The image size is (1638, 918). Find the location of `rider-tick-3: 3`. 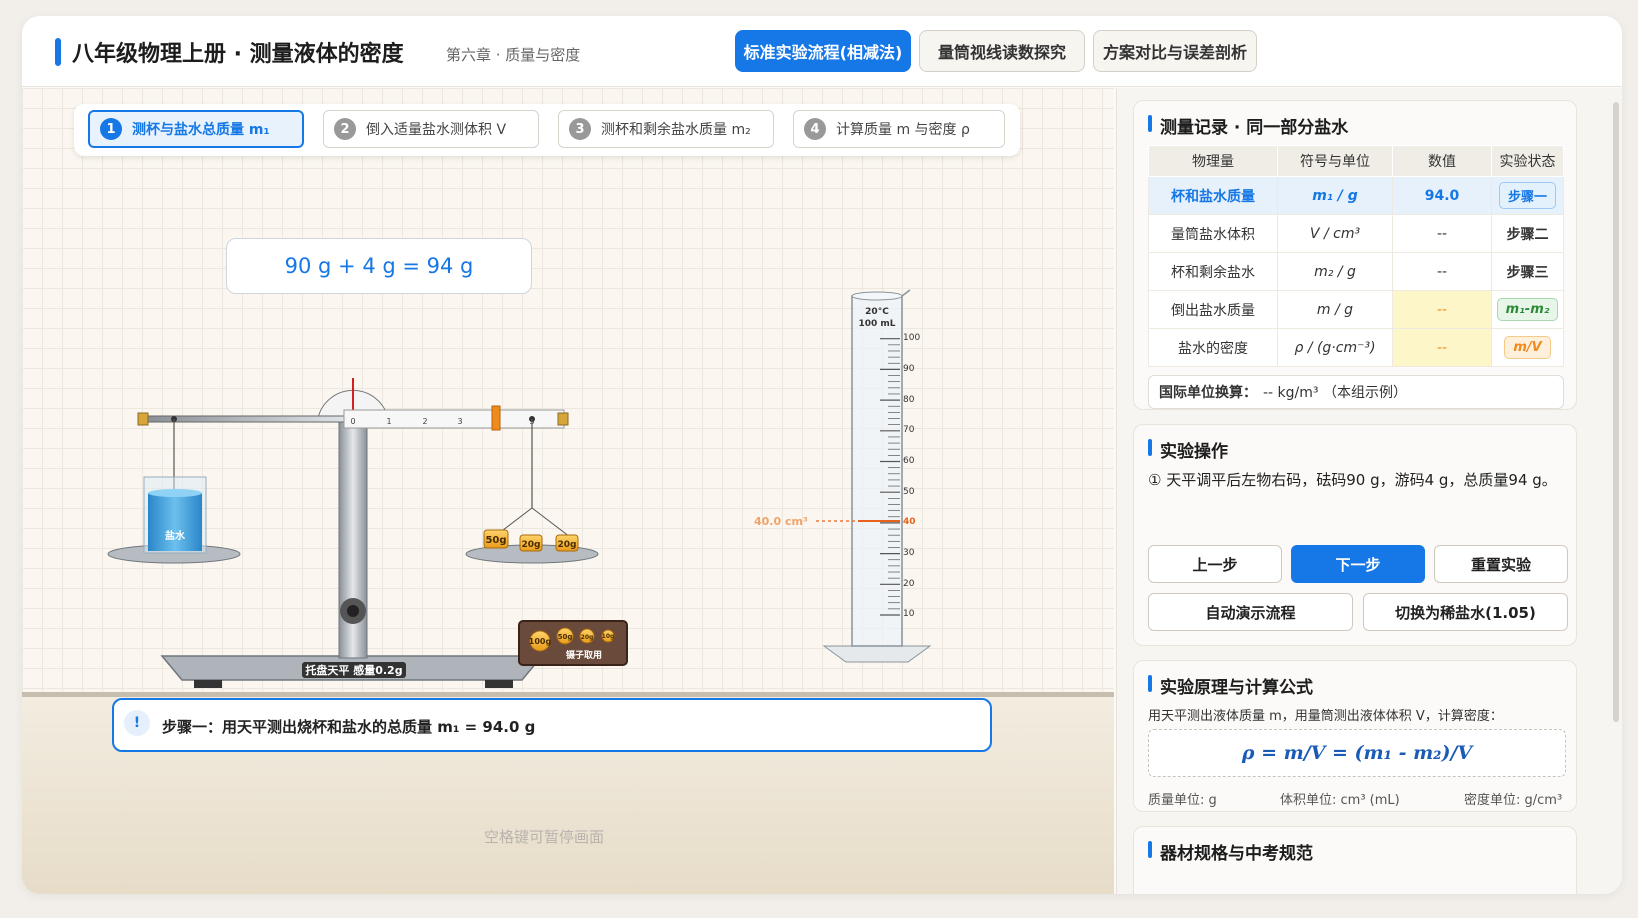

rider-tick-3: 3 is located at coordinates (459, 421).